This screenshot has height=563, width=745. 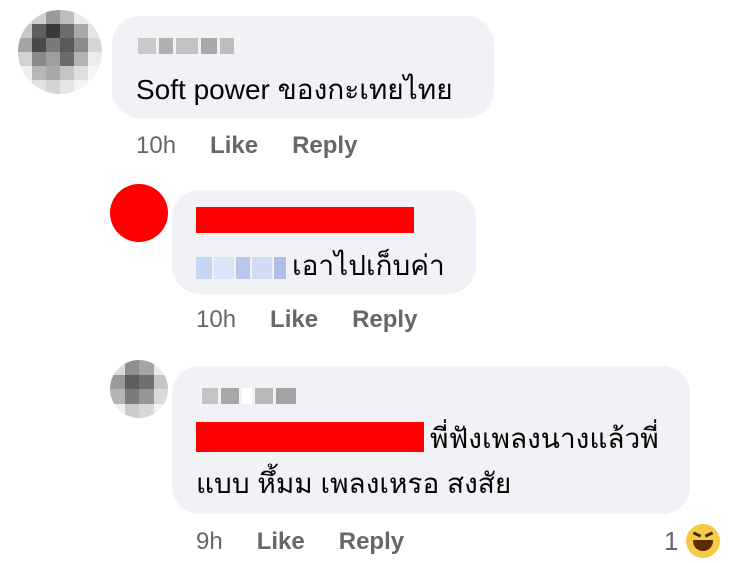 I want to click on comment-timestamp: 9h, so click(x=209, y=542).